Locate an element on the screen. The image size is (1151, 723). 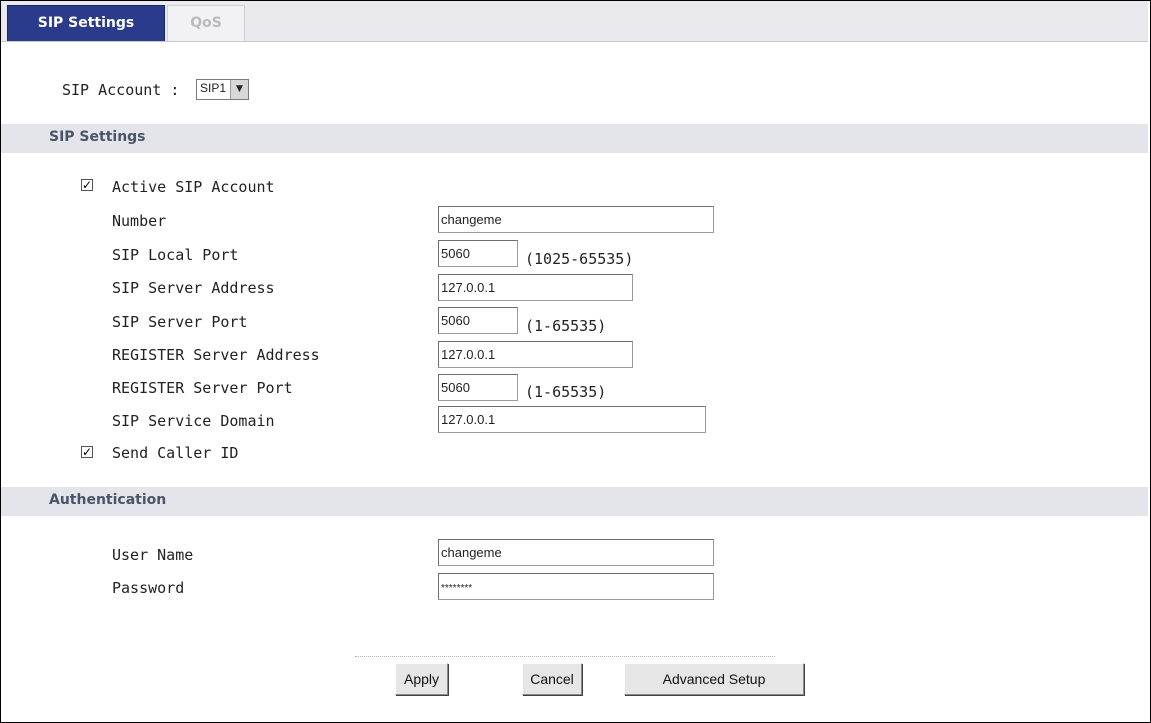
sip-server-address-label: SIP Server Address is located at coordinates (193, 288).